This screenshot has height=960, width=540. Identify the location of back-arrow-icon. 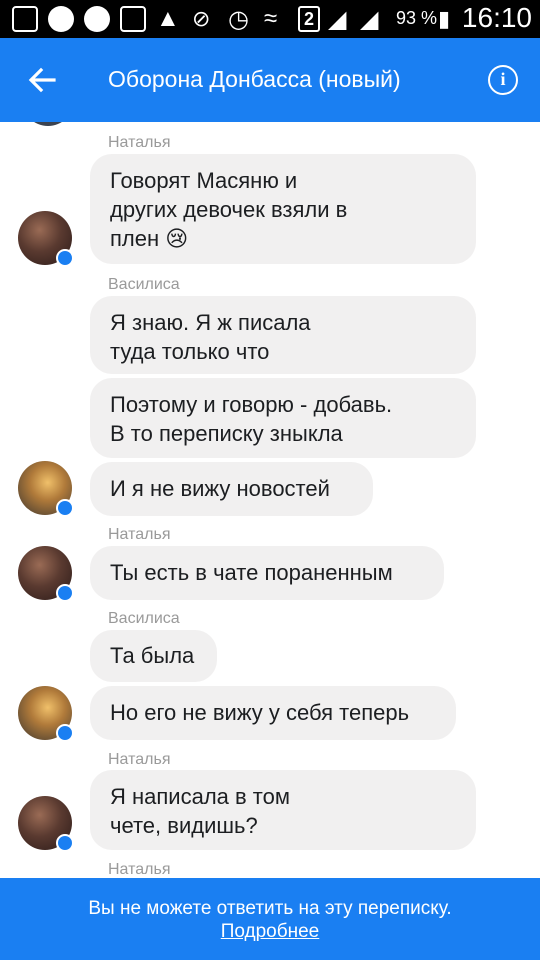
(42, 80).